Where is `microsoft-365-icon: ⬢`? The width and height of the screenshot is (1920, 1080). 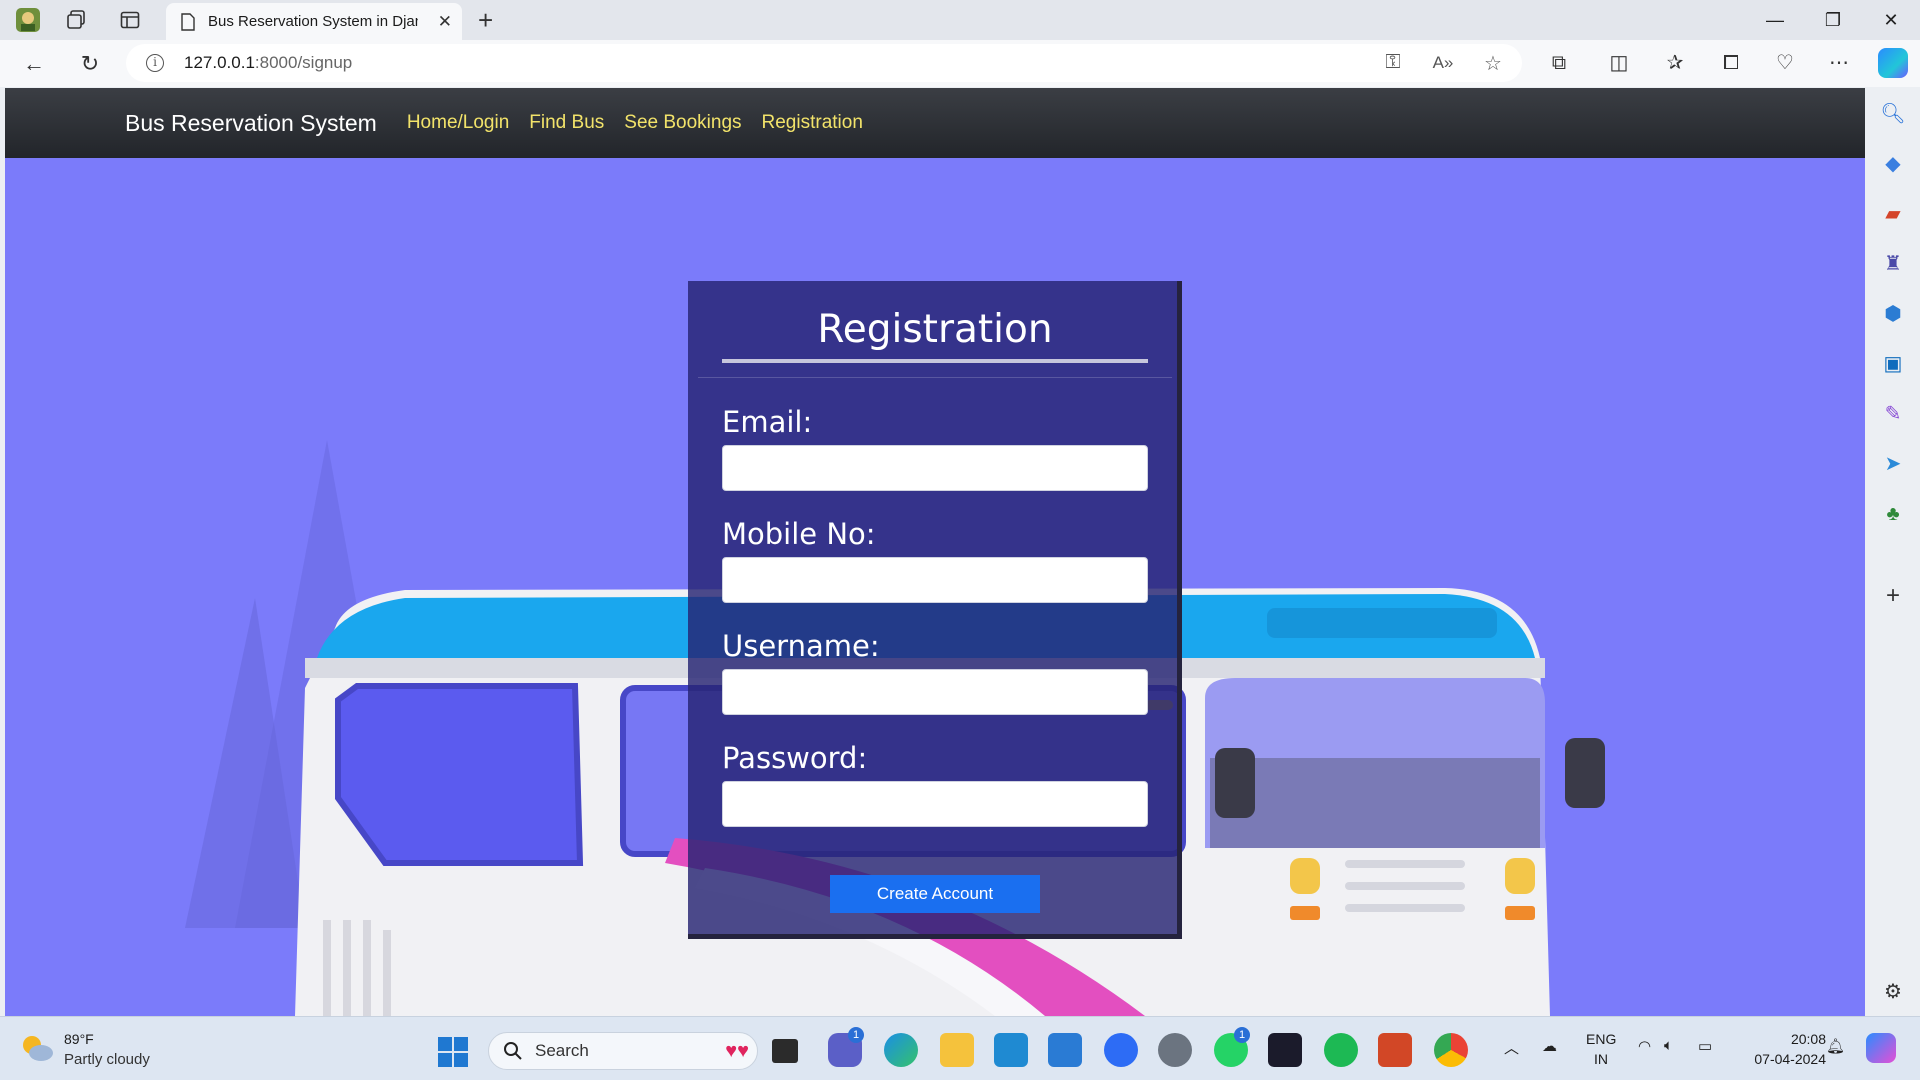 microsoft-365-icon: ⬢ is located at coordinates (1893, 314).